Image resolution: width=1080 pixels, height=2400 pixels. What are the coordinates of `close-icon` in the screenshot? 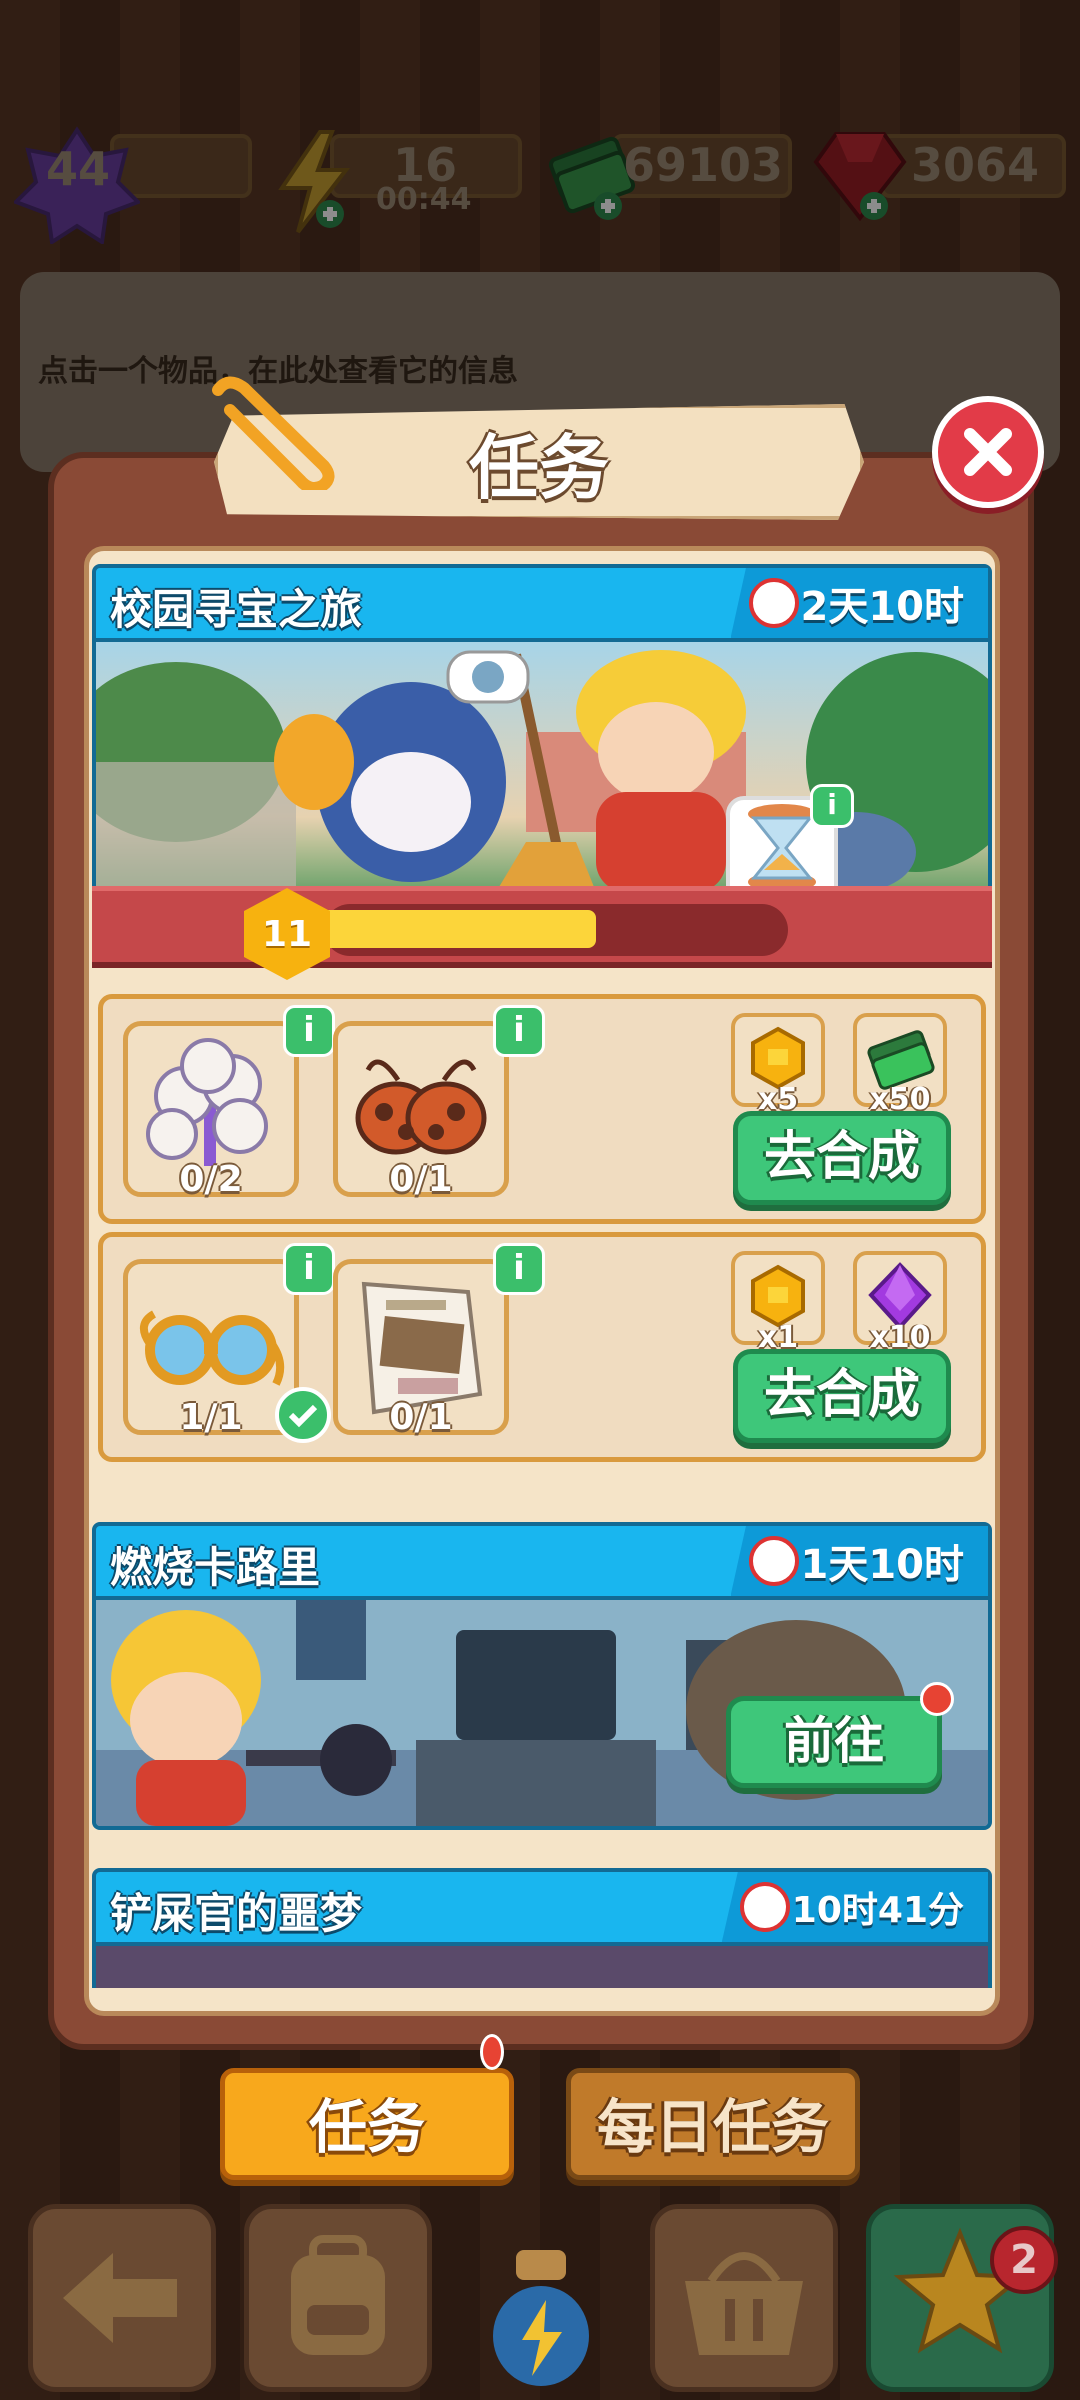 It's located at (988, 452).